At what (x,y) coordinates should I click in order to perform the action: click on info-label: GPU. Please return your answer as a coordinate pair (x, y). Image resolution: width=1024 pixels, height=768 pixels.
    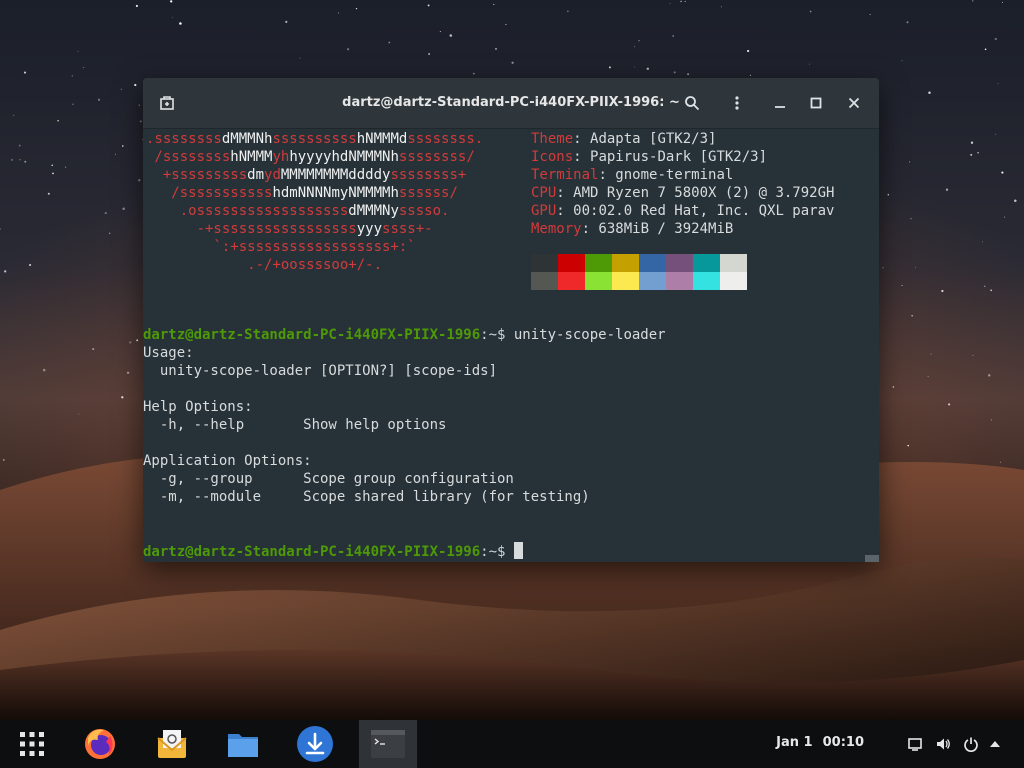
    Looking at the image, I should click on (544, 211).